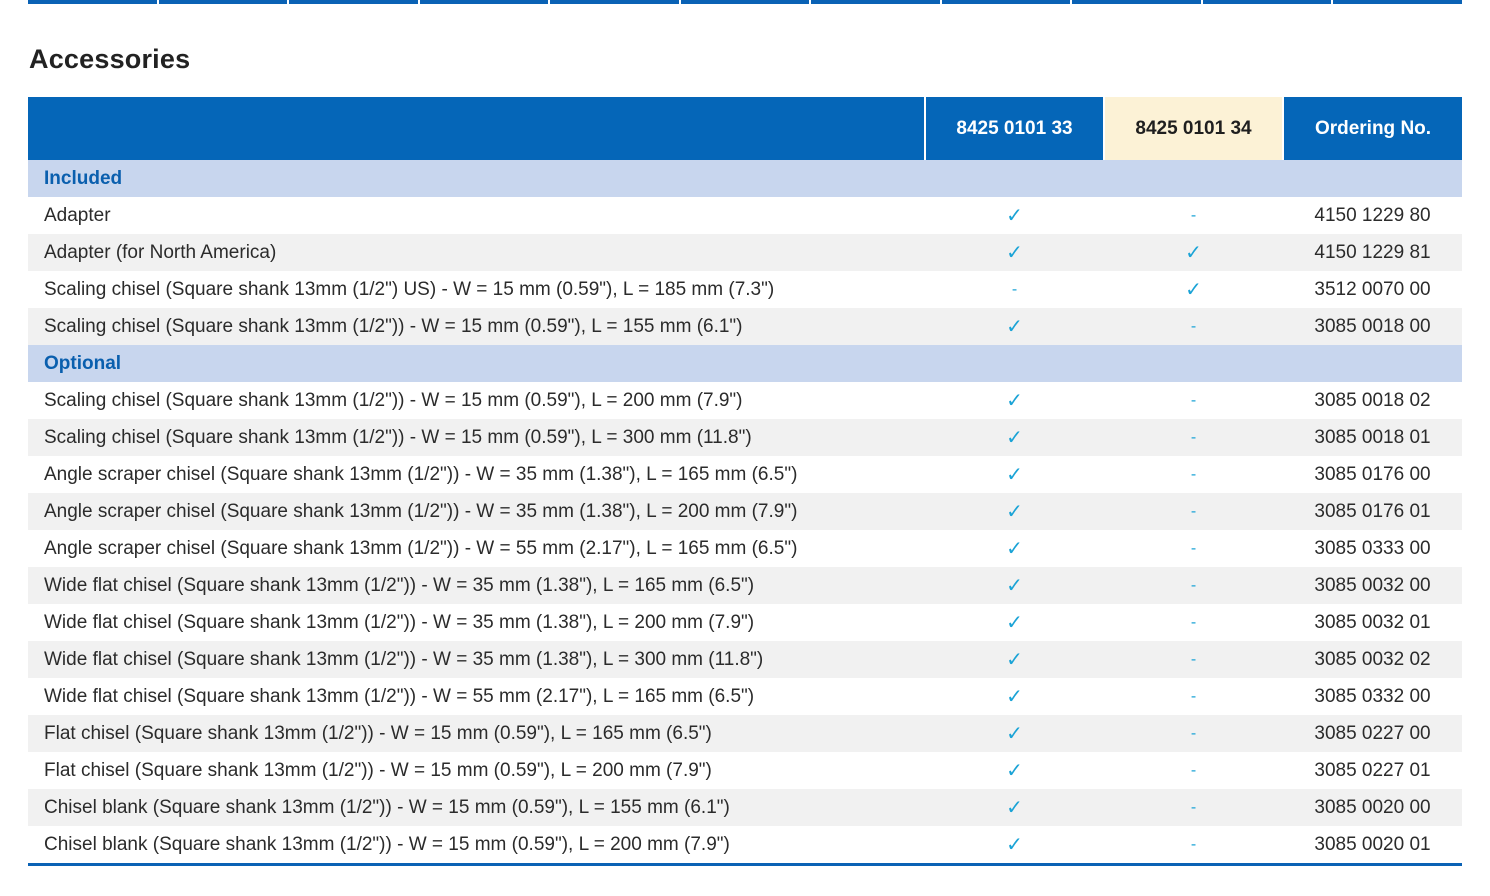  Describe the element at coordinates (1372, 548) in the screenshot. I see `ordering-number: 3085 0333 00` at that location.